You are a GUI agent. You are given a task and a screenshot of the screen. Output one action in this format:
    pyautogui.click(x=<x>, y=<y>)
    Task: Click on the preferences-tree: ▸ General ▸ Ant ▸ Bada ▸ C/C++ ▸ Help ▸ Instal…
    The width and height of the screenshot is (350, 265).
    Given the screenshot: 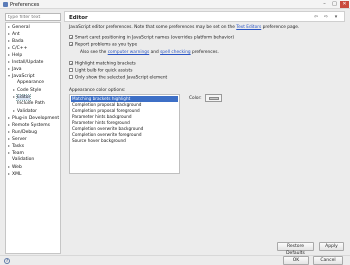 What is the action you would take?
    pyautogui.click(x=33, y=138)
    